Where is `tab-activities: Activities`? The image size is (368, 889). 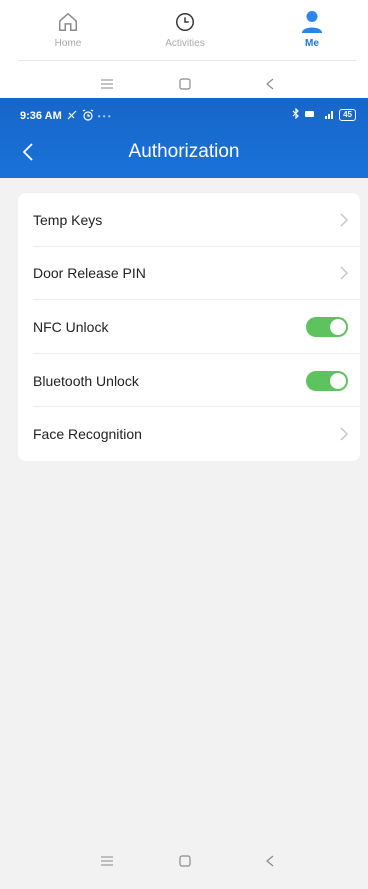
tab-activities: Activities is located at coordinates (185, 28).